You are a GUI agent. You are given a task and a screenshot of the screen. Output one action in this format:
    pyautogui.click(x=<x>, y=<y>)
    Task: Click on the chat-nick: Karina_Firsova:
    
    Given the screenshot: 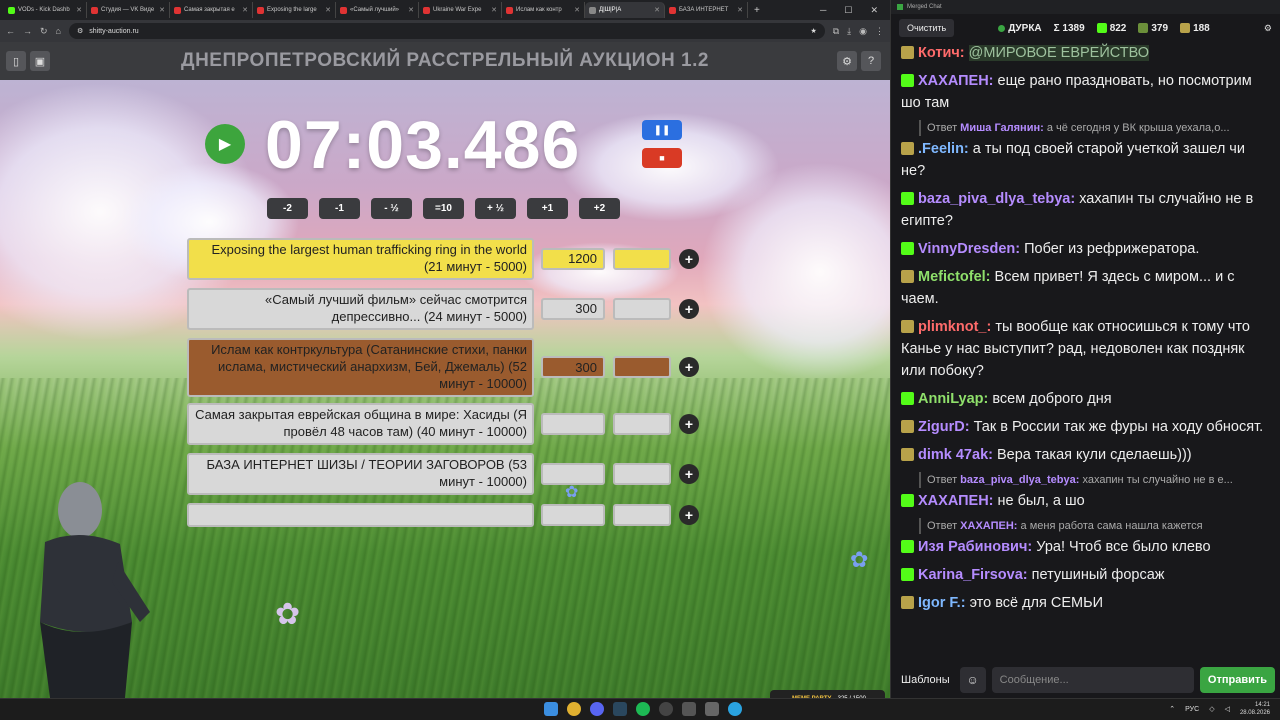 What is the action you would take?
    pyautogui.click(x=973, y=575)
    